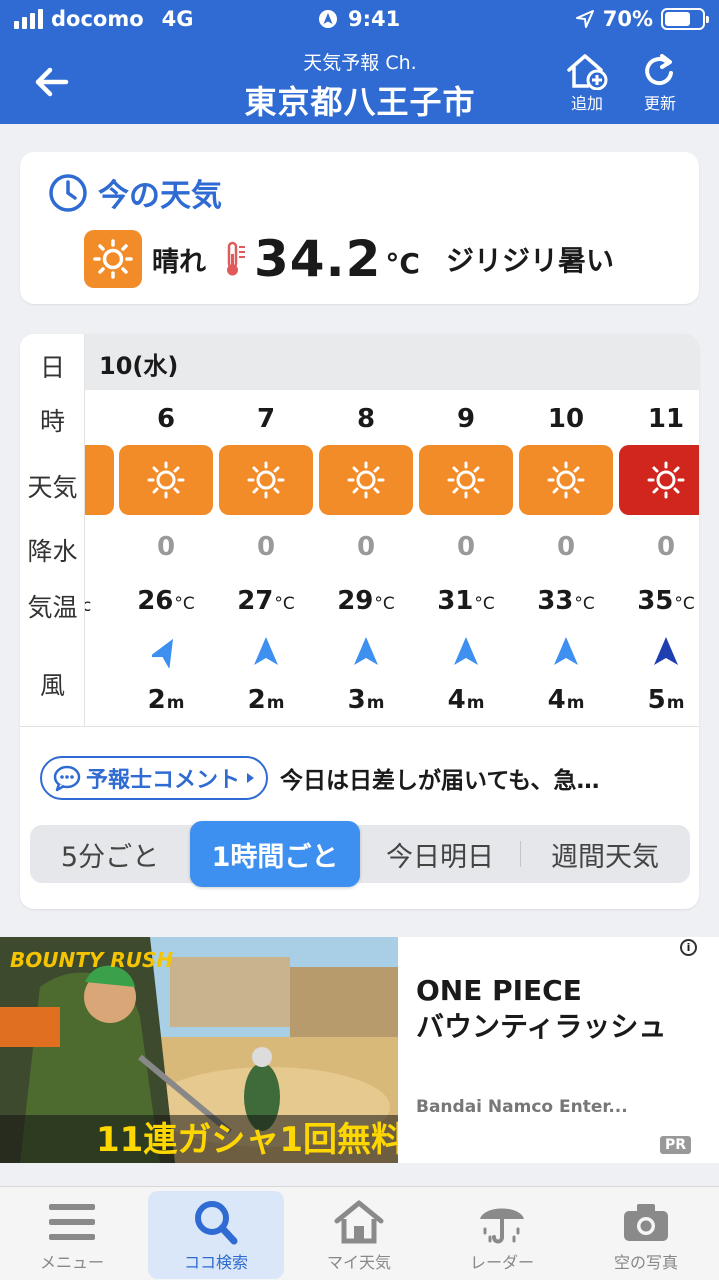 The height and width of the screenshot is (1280, 719). What do you see at coordinates (566, 700) in the screenshot?
I see `wind-speed-value: 4m` at bounding box center [566, 700].